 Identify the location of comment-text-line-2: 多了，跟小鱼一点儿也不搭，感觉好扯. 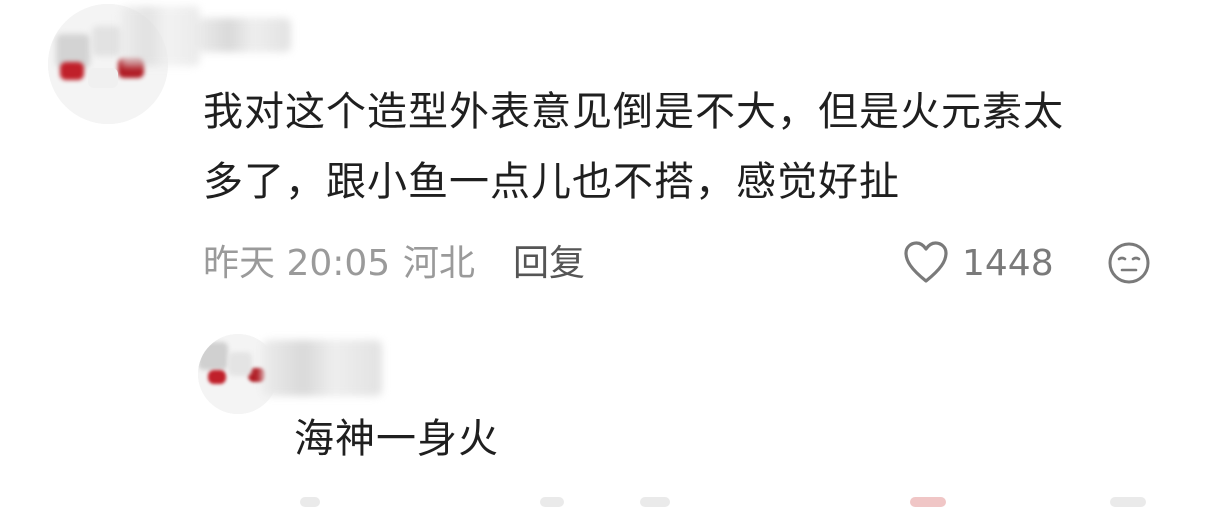
(551, 182).